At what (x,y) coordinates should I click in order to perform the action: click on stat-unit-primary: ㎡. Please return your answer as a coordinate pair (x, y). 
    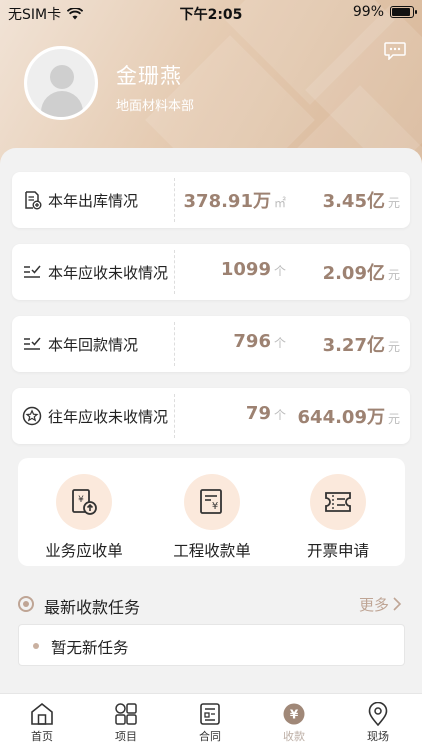
    Looking at the image, I should click on (279, 203).